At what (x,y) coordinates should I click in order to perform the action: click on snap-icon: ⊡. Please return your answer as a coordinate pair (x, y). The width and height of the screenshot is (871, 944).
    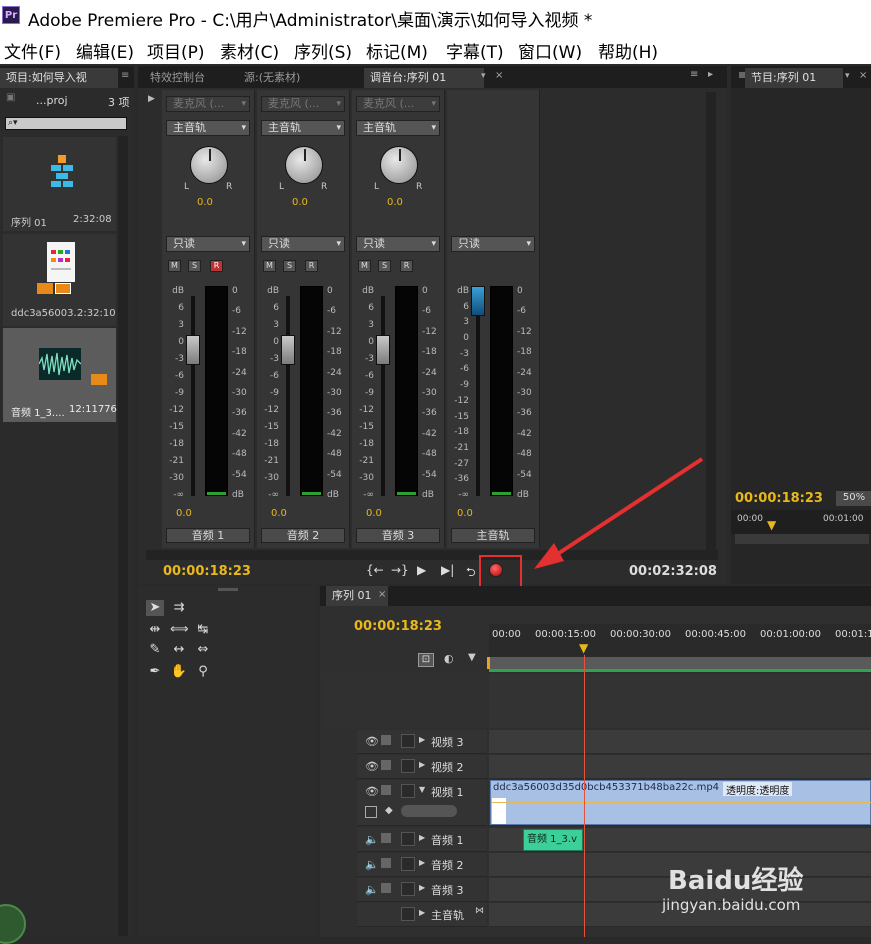
    Looking at the image, I should click on (426, 660).